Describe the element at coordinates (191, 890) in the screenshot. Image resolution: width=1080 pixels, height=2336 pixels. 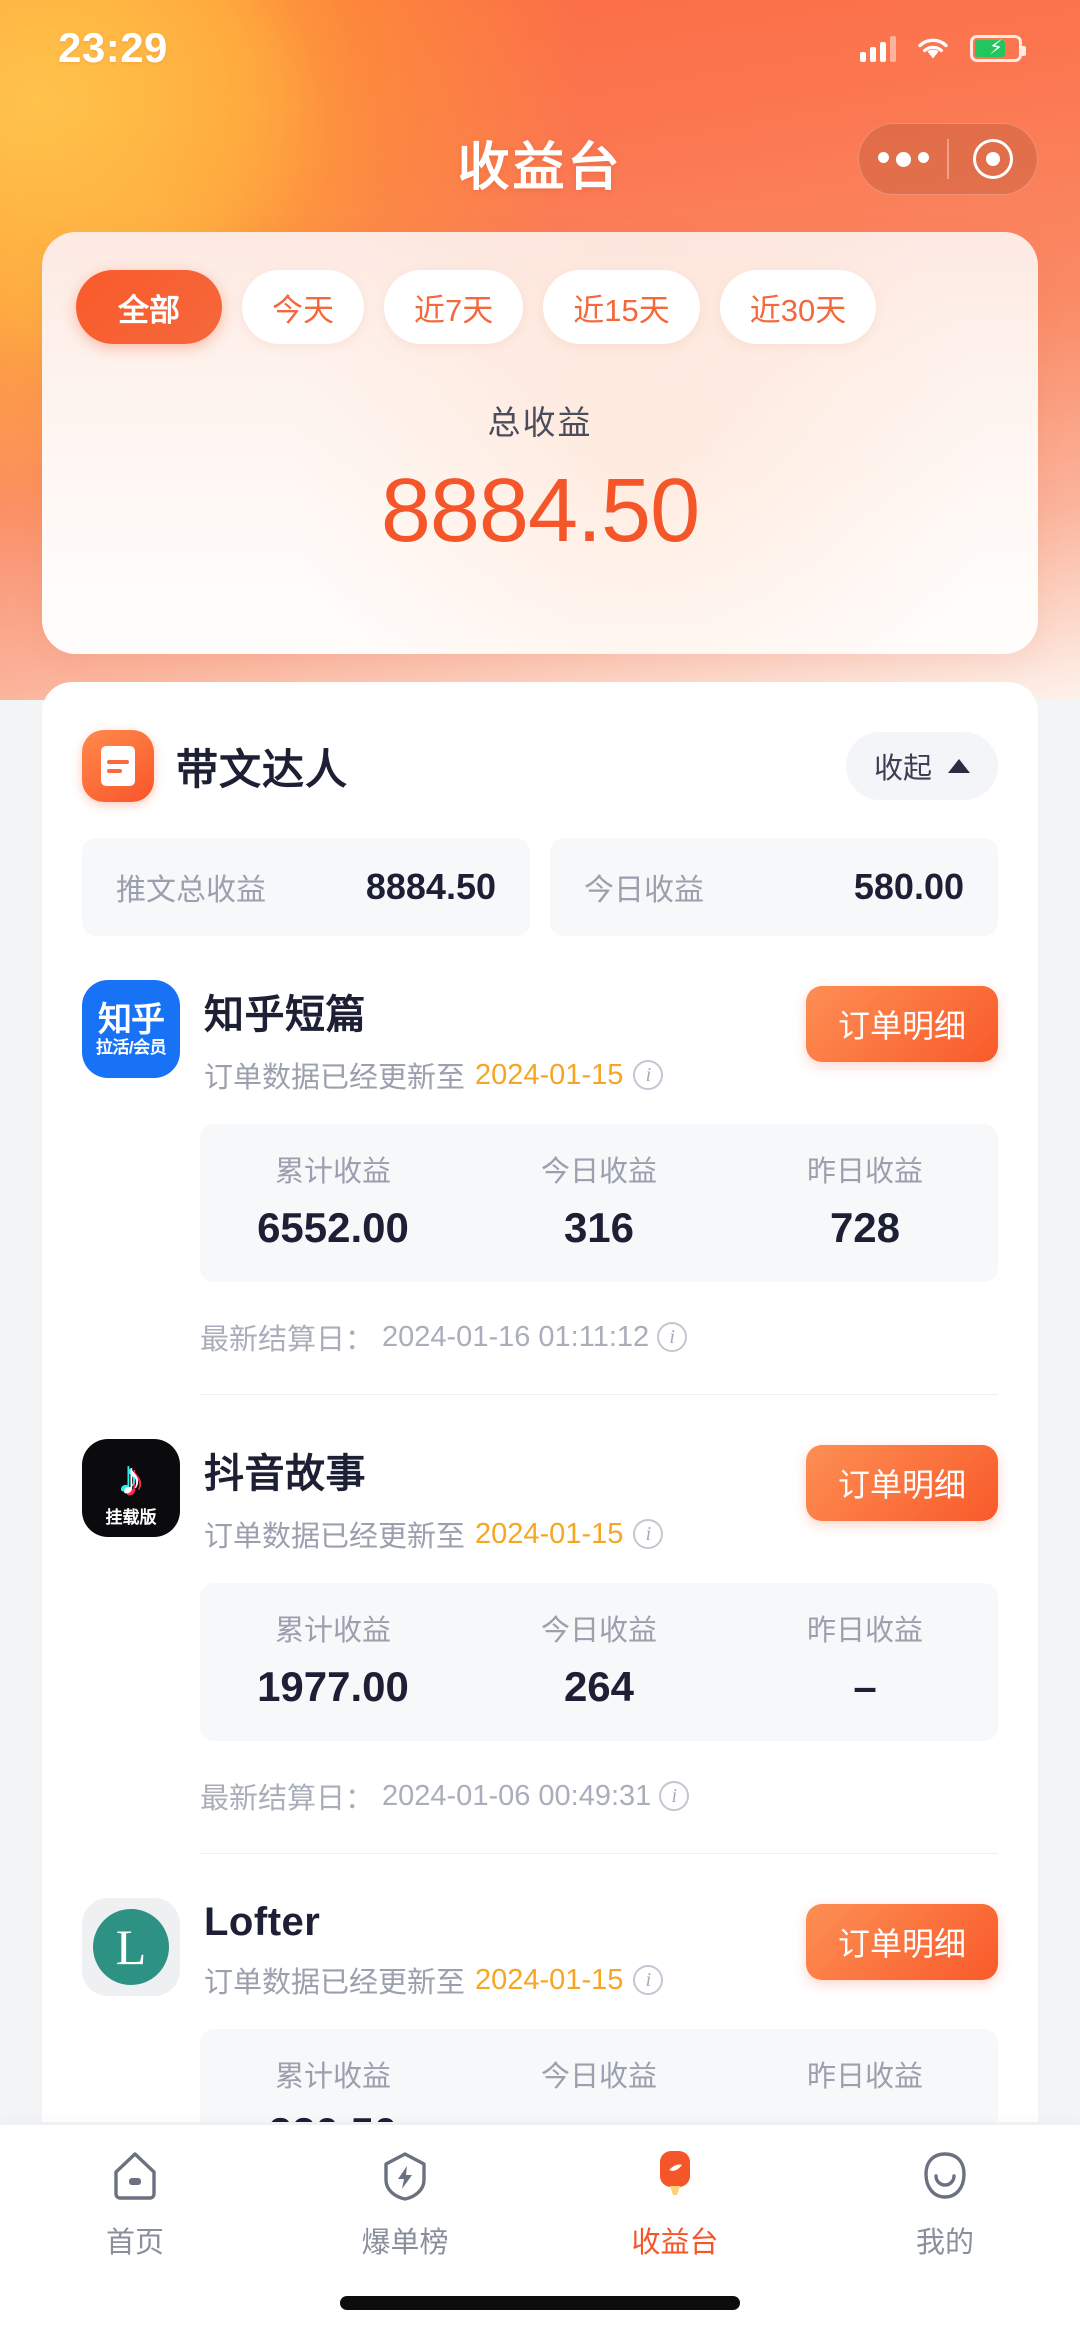
I see `brand-stat-total-label: 推文总收益` at that location.